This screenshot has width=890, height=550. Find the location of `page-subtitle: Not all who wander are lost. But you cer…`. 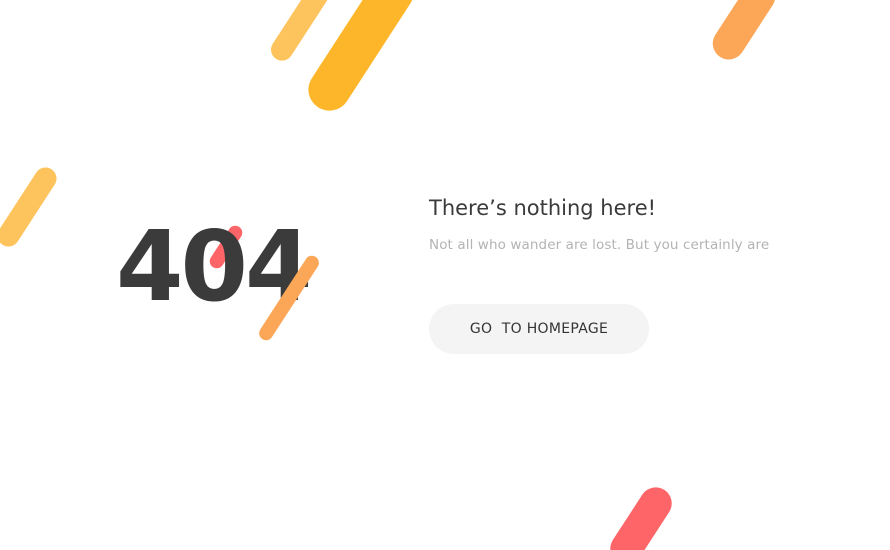

page-subtitle: Not all who wander are lost. But you cer… is located at coordinates (599, 245).